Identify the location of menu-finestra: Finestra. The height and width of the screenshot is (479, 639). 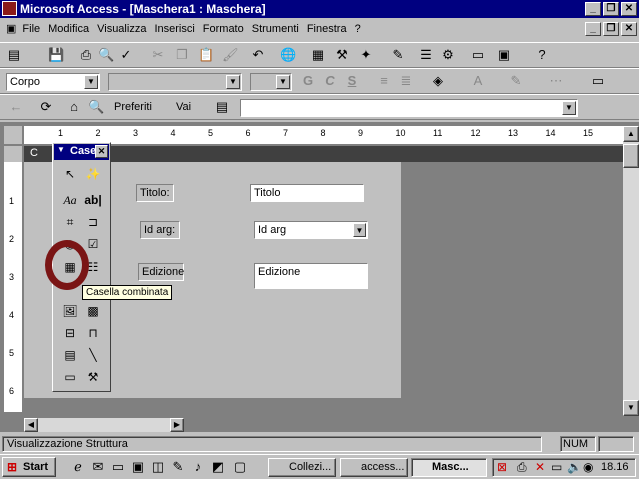
(327, 29).